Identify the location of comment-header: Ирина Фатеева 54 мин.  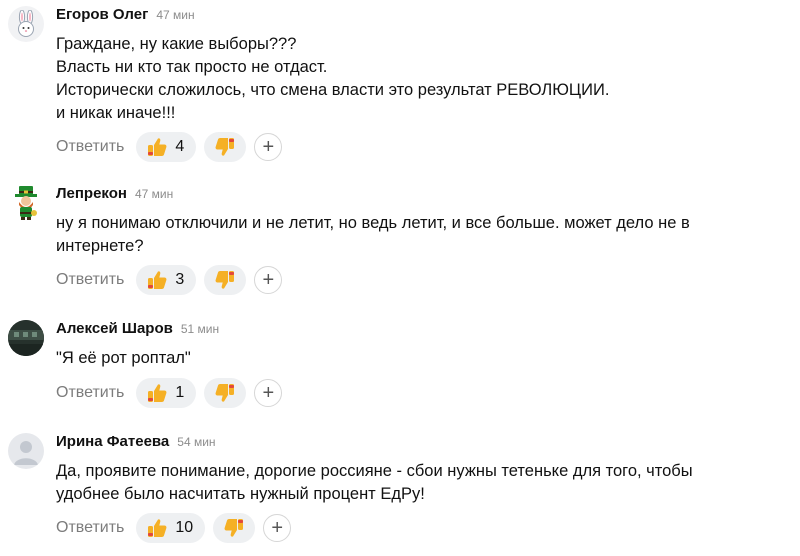
(136, 443).